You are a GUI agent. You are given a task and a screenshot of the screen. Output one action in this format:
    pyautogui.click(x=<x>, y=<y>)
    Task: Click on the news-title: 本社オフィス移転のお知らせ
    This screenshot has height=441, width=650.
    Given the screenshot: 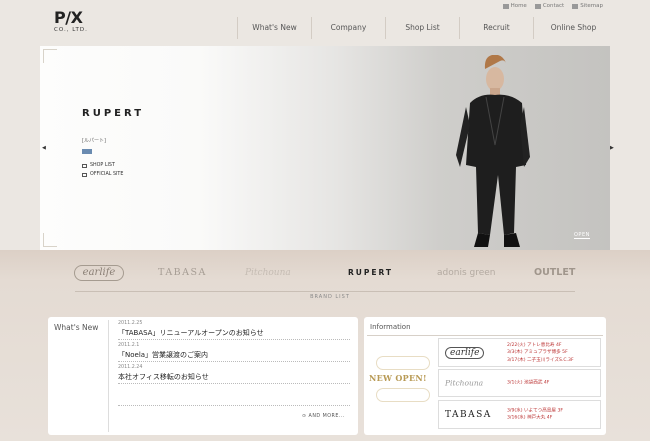 What is the action you would take?
    pyautogui.click(x=163, y=377)
    